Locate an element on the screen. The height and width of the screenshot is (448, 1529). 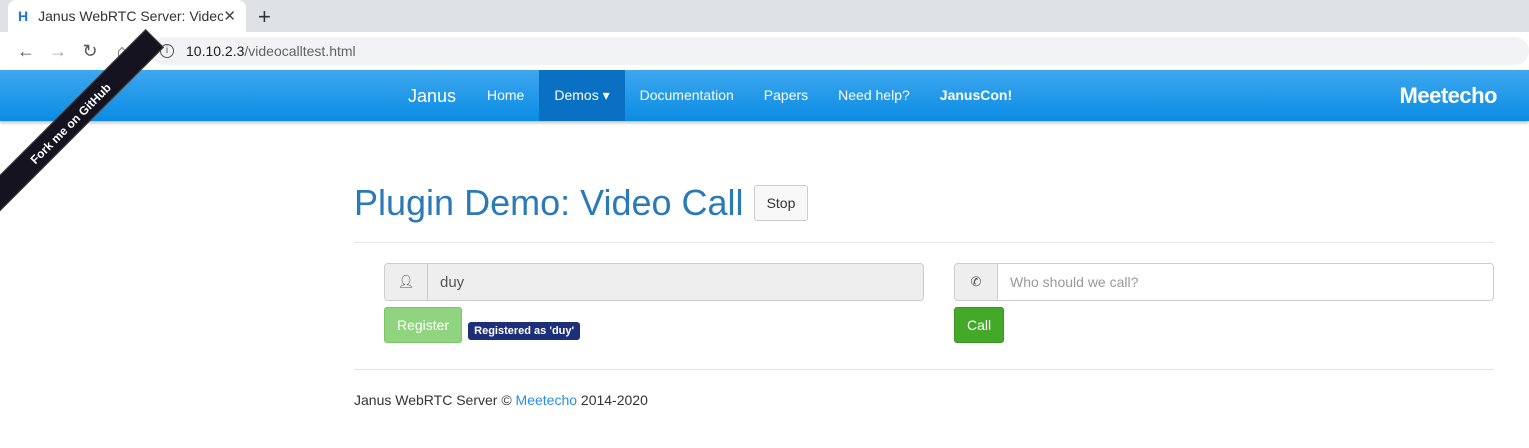
registered-badge: Registered as 'duy' is located at coordinates (524, 331).